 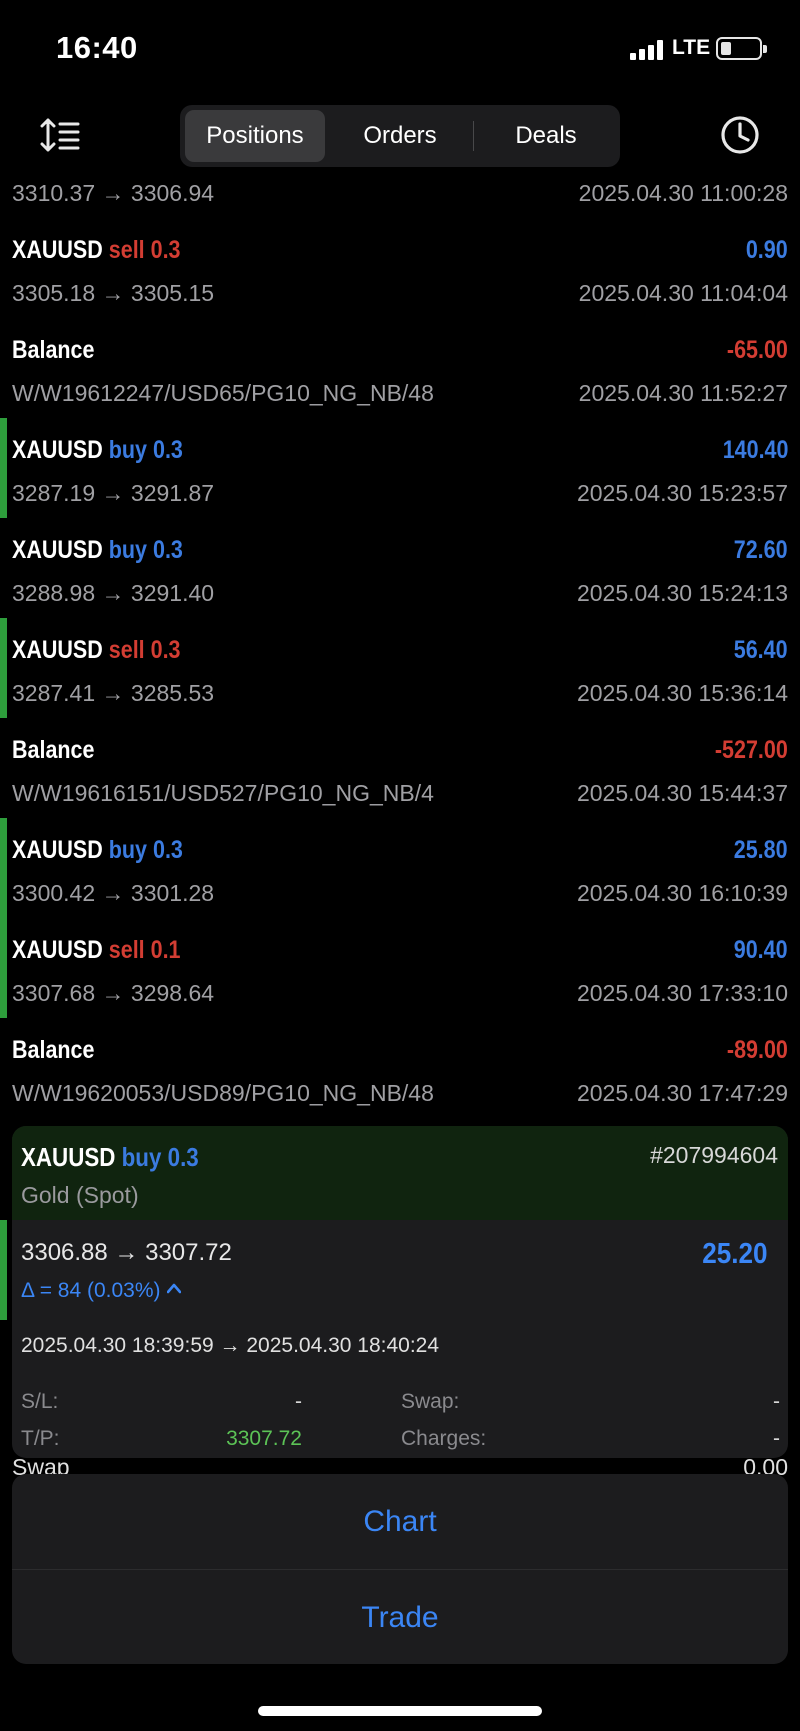 I want to click on status-bar: 16:40 LTE, so click(x=400, y=48).